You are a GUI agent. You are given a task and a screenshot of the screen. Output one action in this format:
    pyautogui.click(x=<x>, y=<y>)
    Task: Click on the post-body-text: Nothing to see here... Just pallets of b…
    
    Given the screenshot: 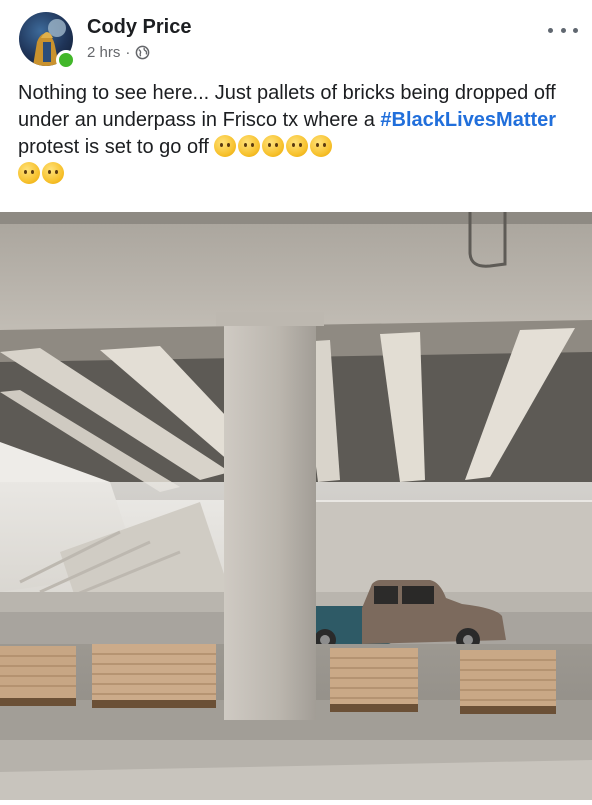 What is the action you would take?
    pyautogui.click(x=298, y=134)
    